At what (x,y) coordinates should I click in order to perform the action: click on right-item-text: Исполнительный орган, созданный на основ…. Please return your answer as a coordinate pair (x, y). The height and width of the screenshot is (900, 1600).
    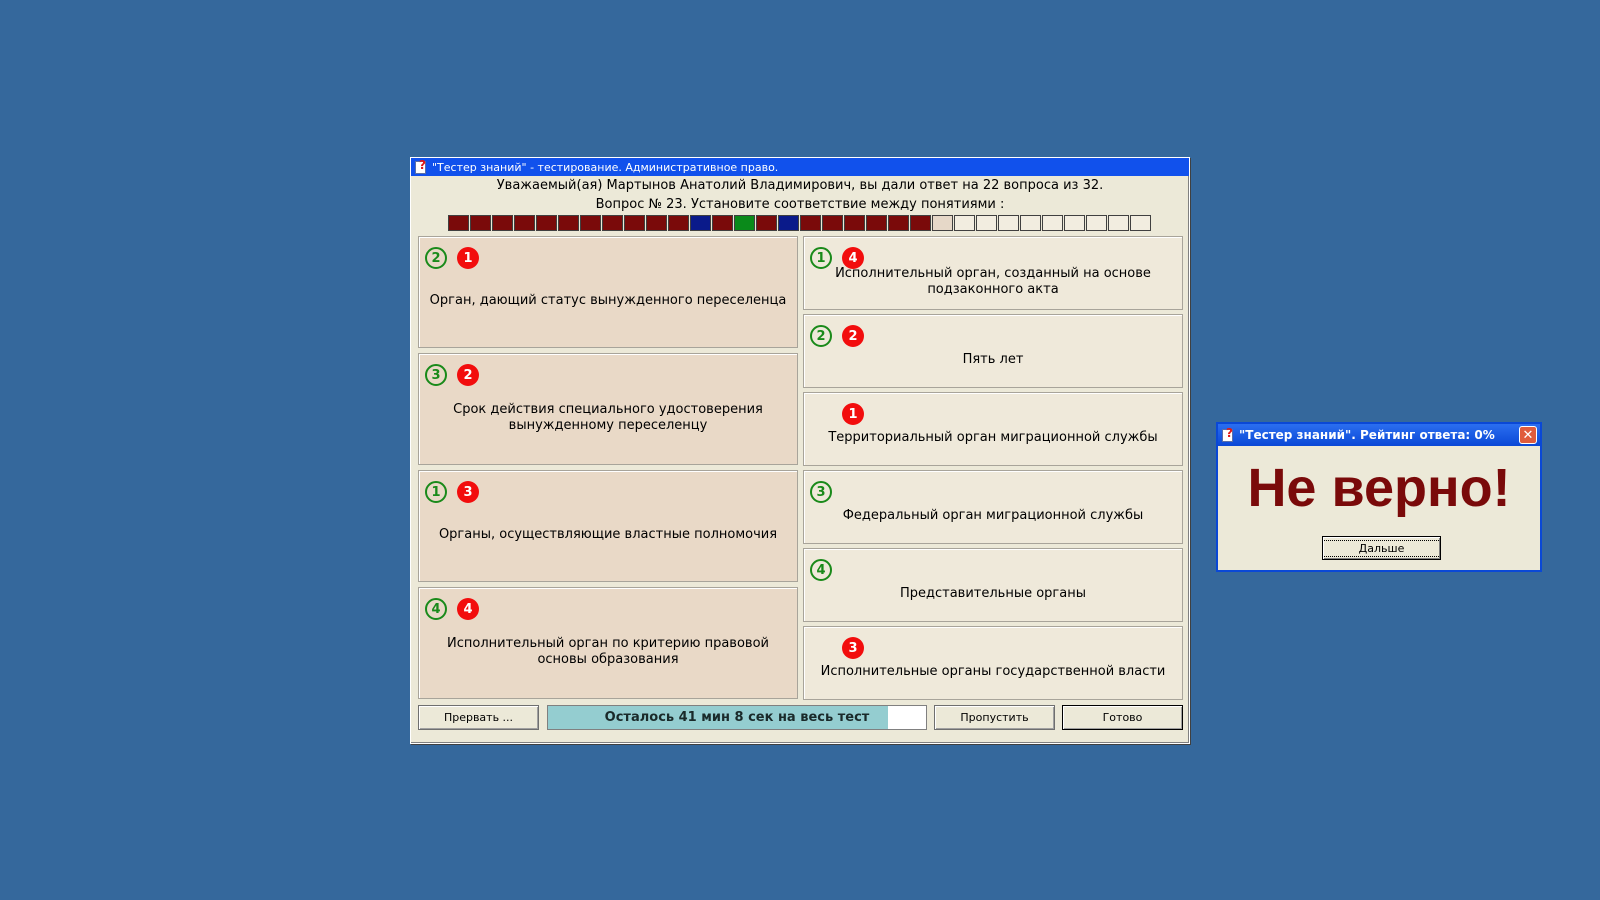
    Looking at the image, I should click on (993, 281).